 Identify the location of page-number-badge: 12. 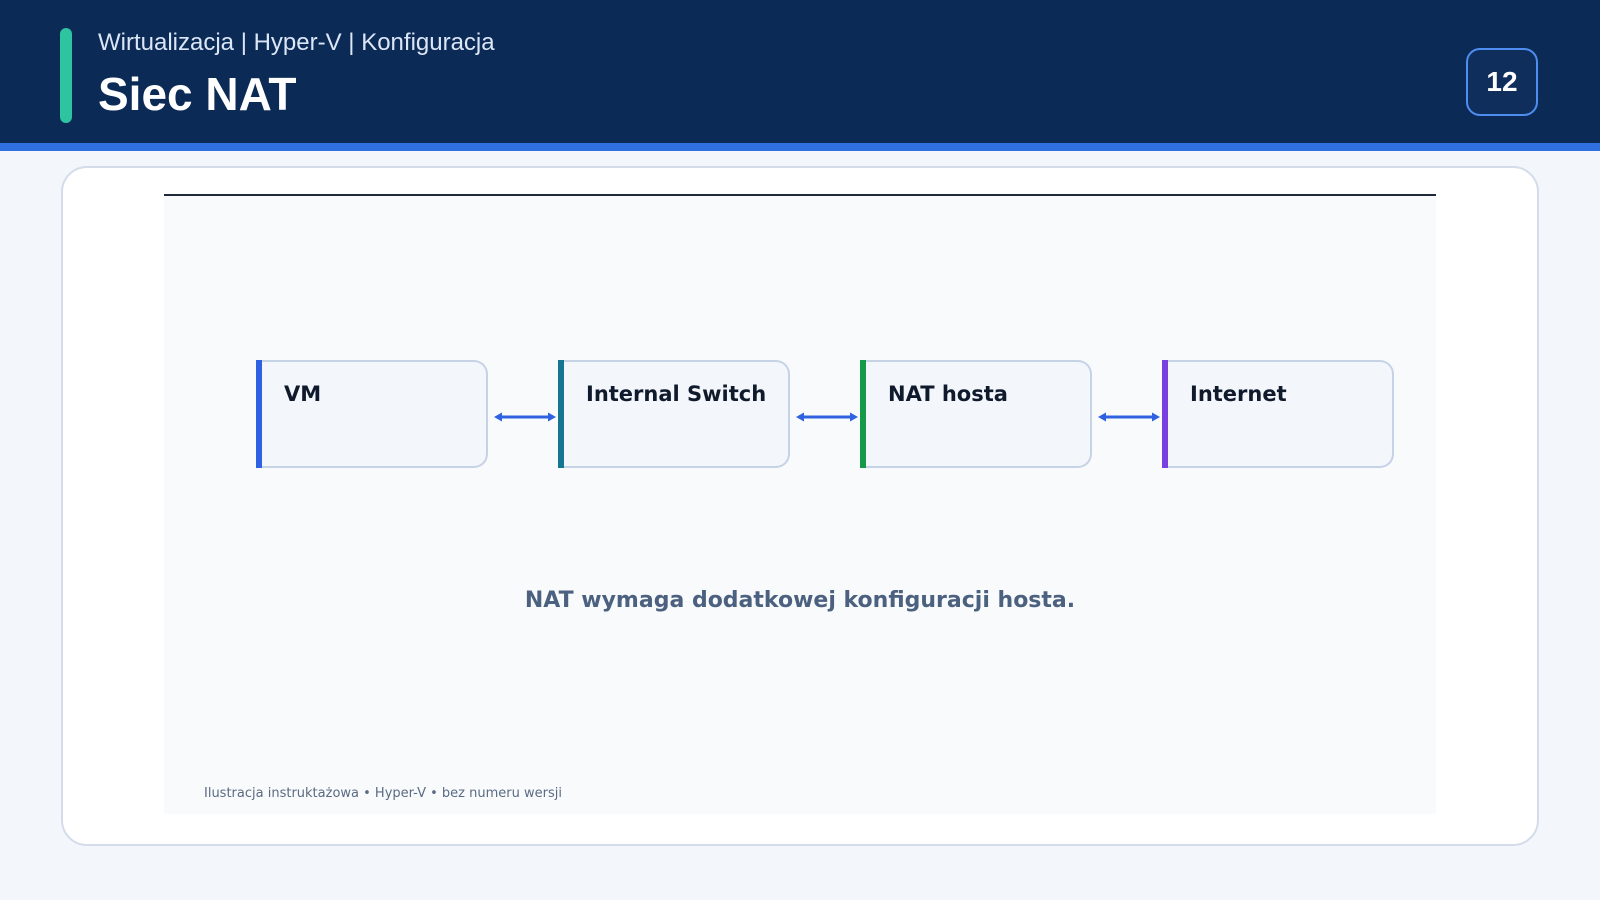
(1502, 82).